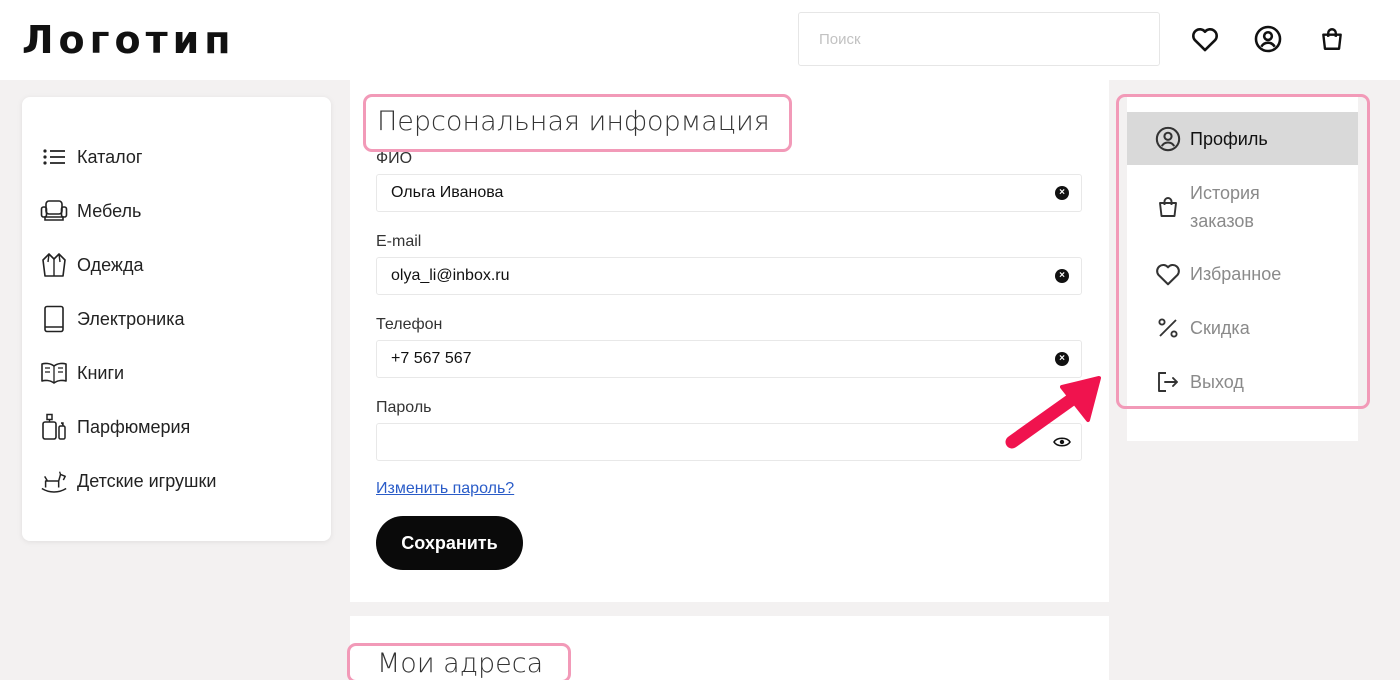 This screenshot has height=680, width=1400. I want to click on category-label: Мебель, so click(109, 210).